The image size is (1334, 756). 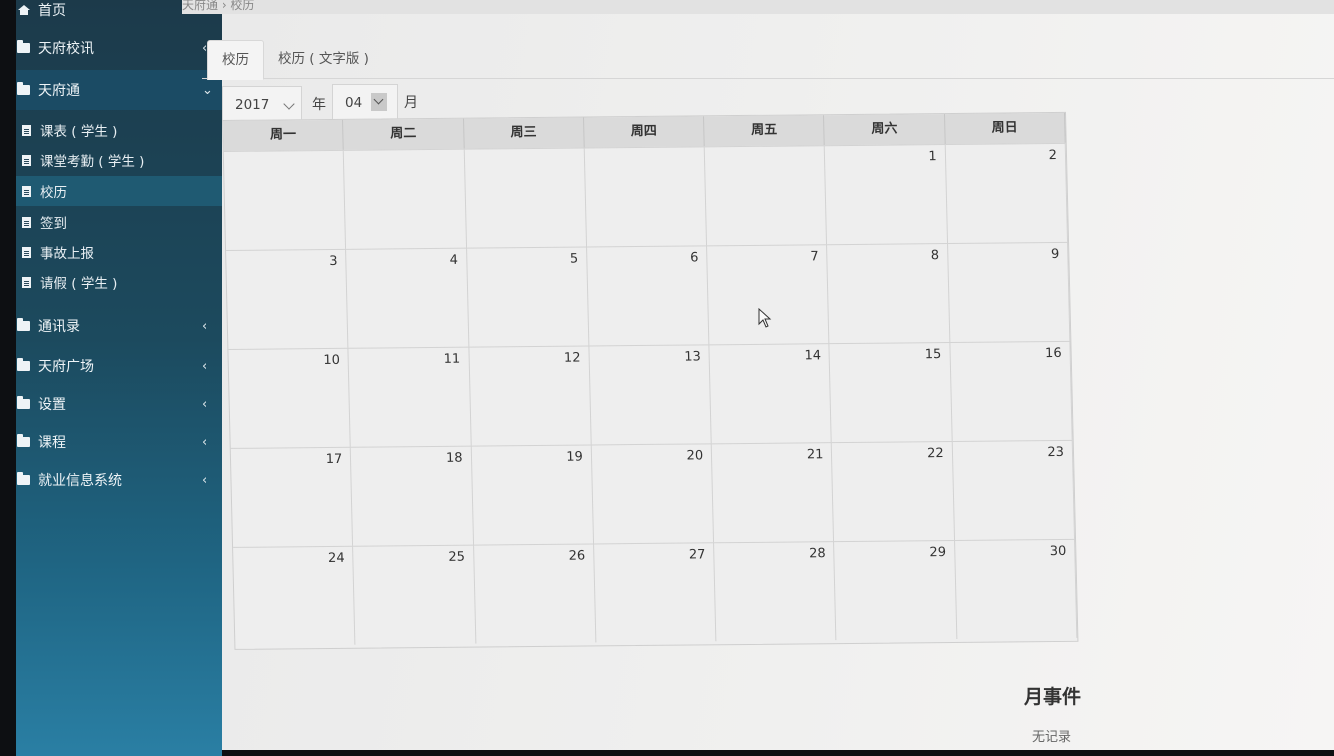 What do you see at coordinates (365, 102) in the screenshot?
I see `month-select: 04` at bounding box center [365, 102].